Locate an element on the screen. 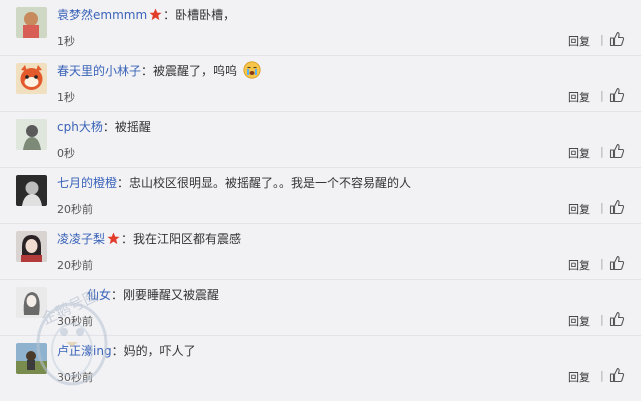 The image size is (641, 401). username-link: 卢正濠ing is located at coordinates (84, 351).